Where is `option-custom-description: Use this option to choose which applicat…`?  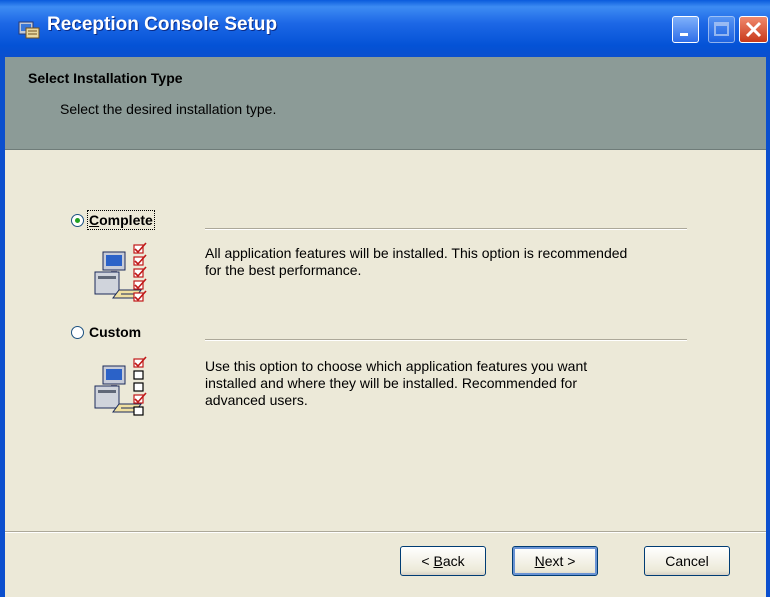 option-custom-description: Use this option to choose which applicat… is located at coordinates (452, 383).